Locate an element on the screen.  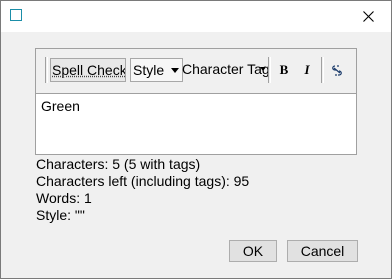
words-count: Words: 1 is located at coordinates (64, 198).